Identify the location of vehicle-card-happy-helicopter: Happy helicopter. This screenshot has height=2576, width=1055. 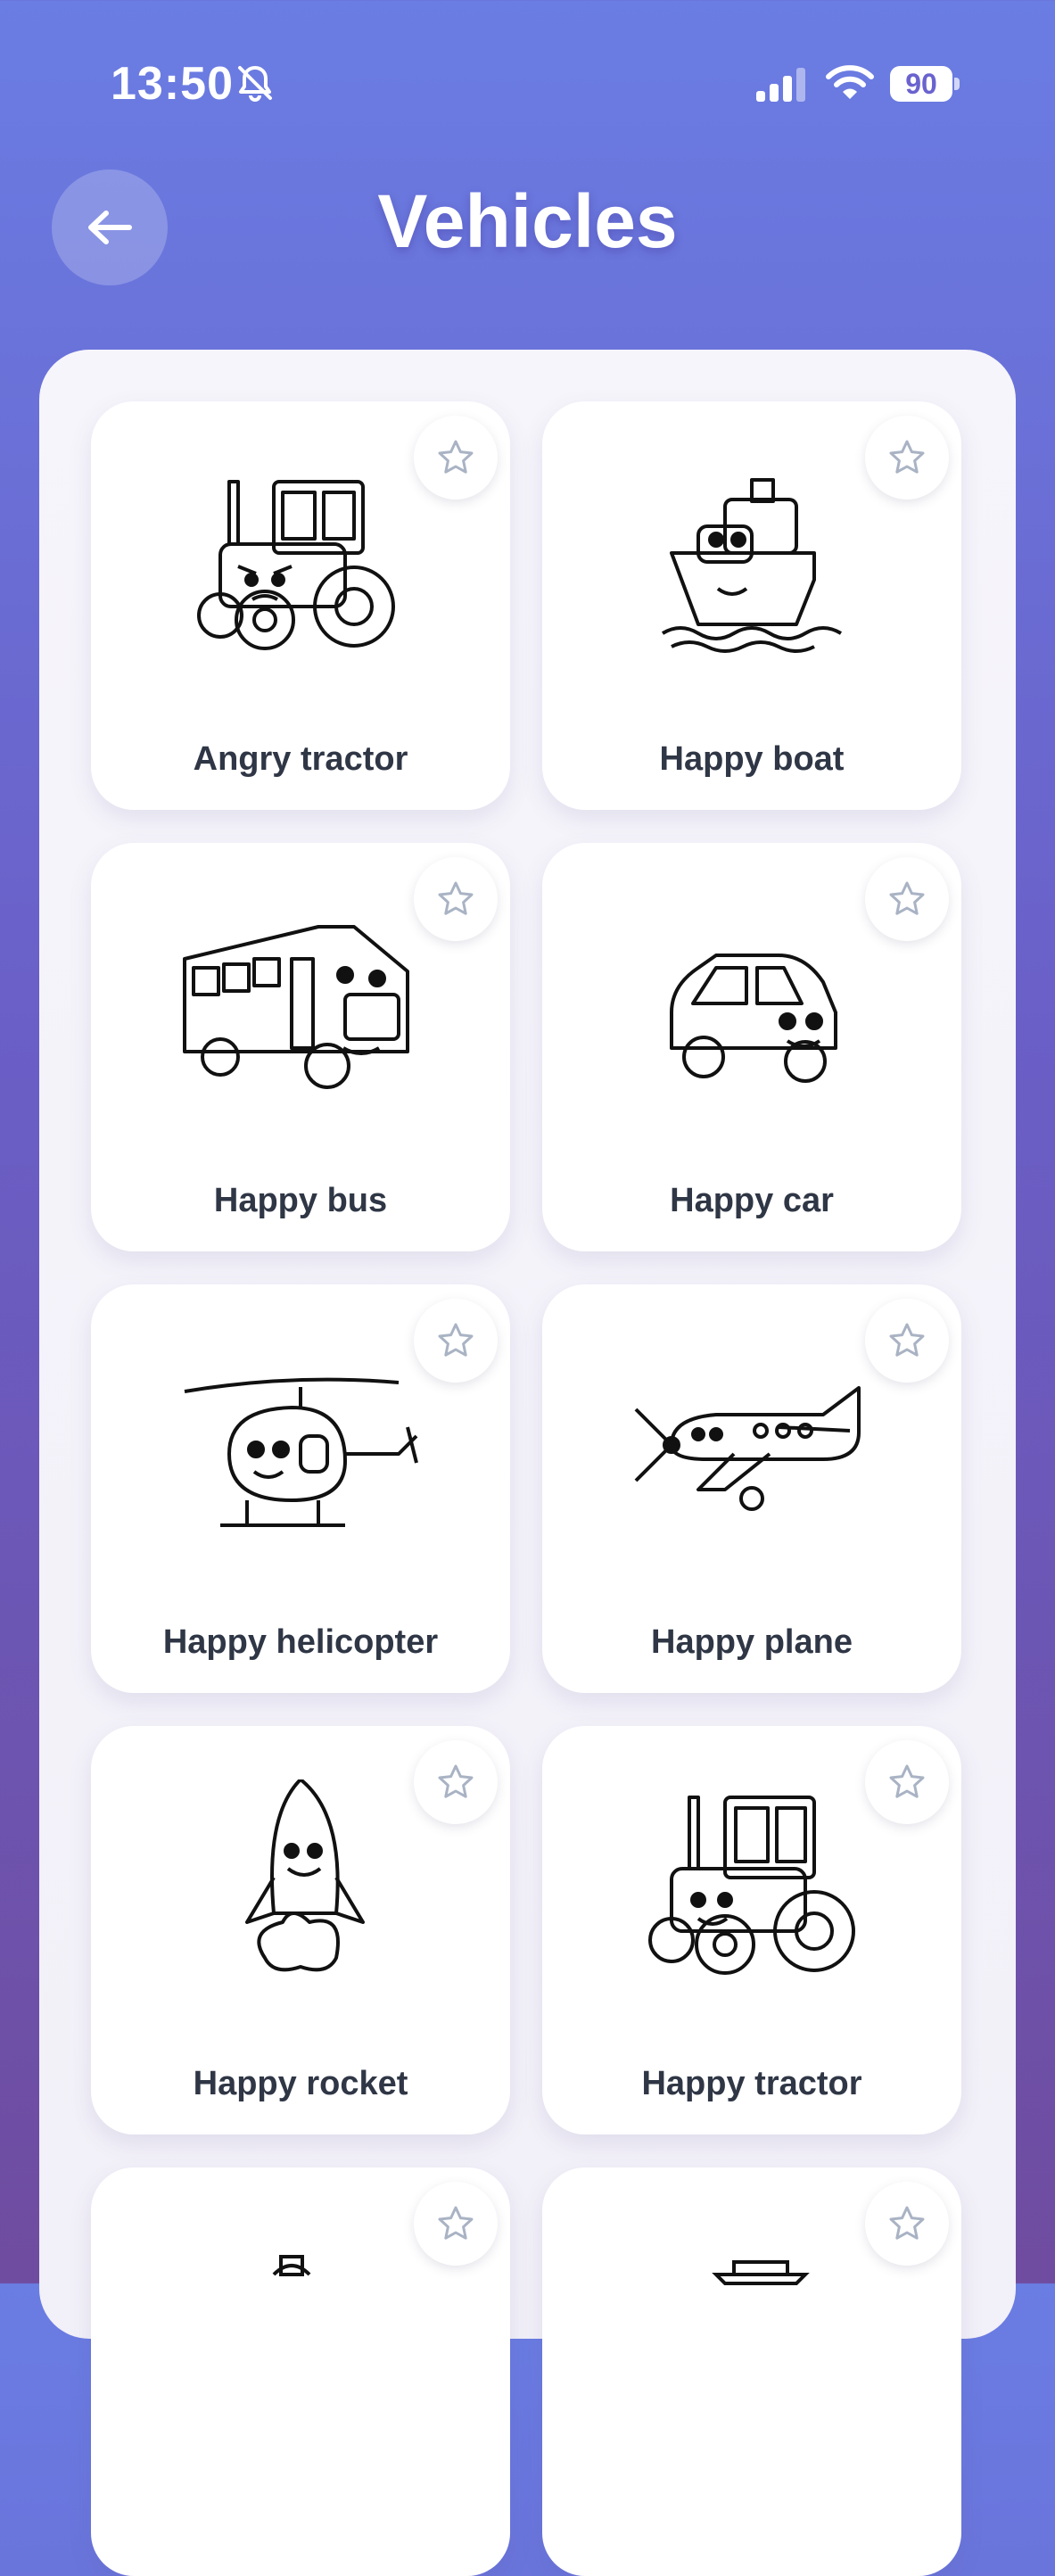
(300, 1489).